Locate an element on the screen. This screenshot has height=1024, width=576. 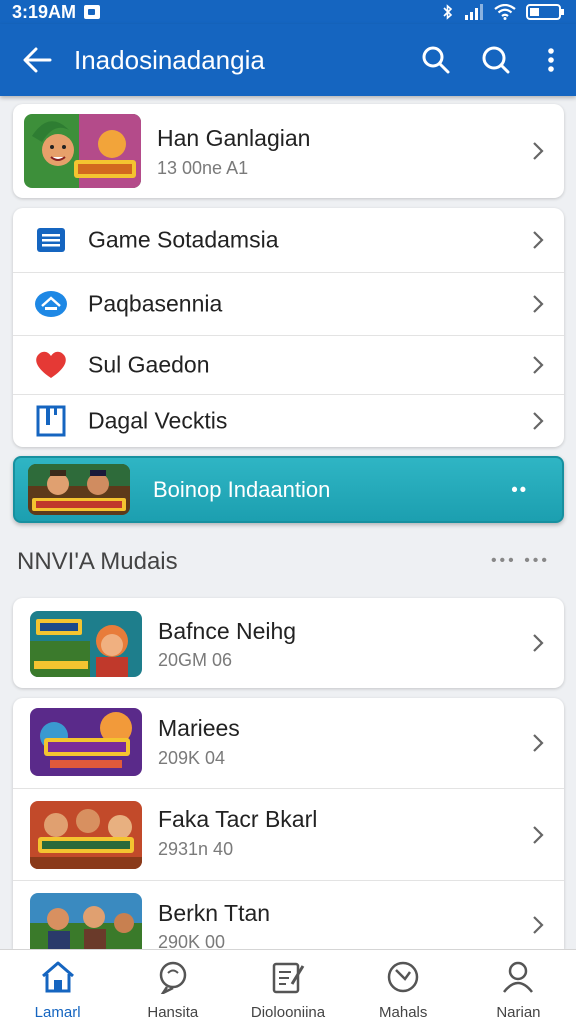
back-arrow-icon is located at coordinates (37, 60).